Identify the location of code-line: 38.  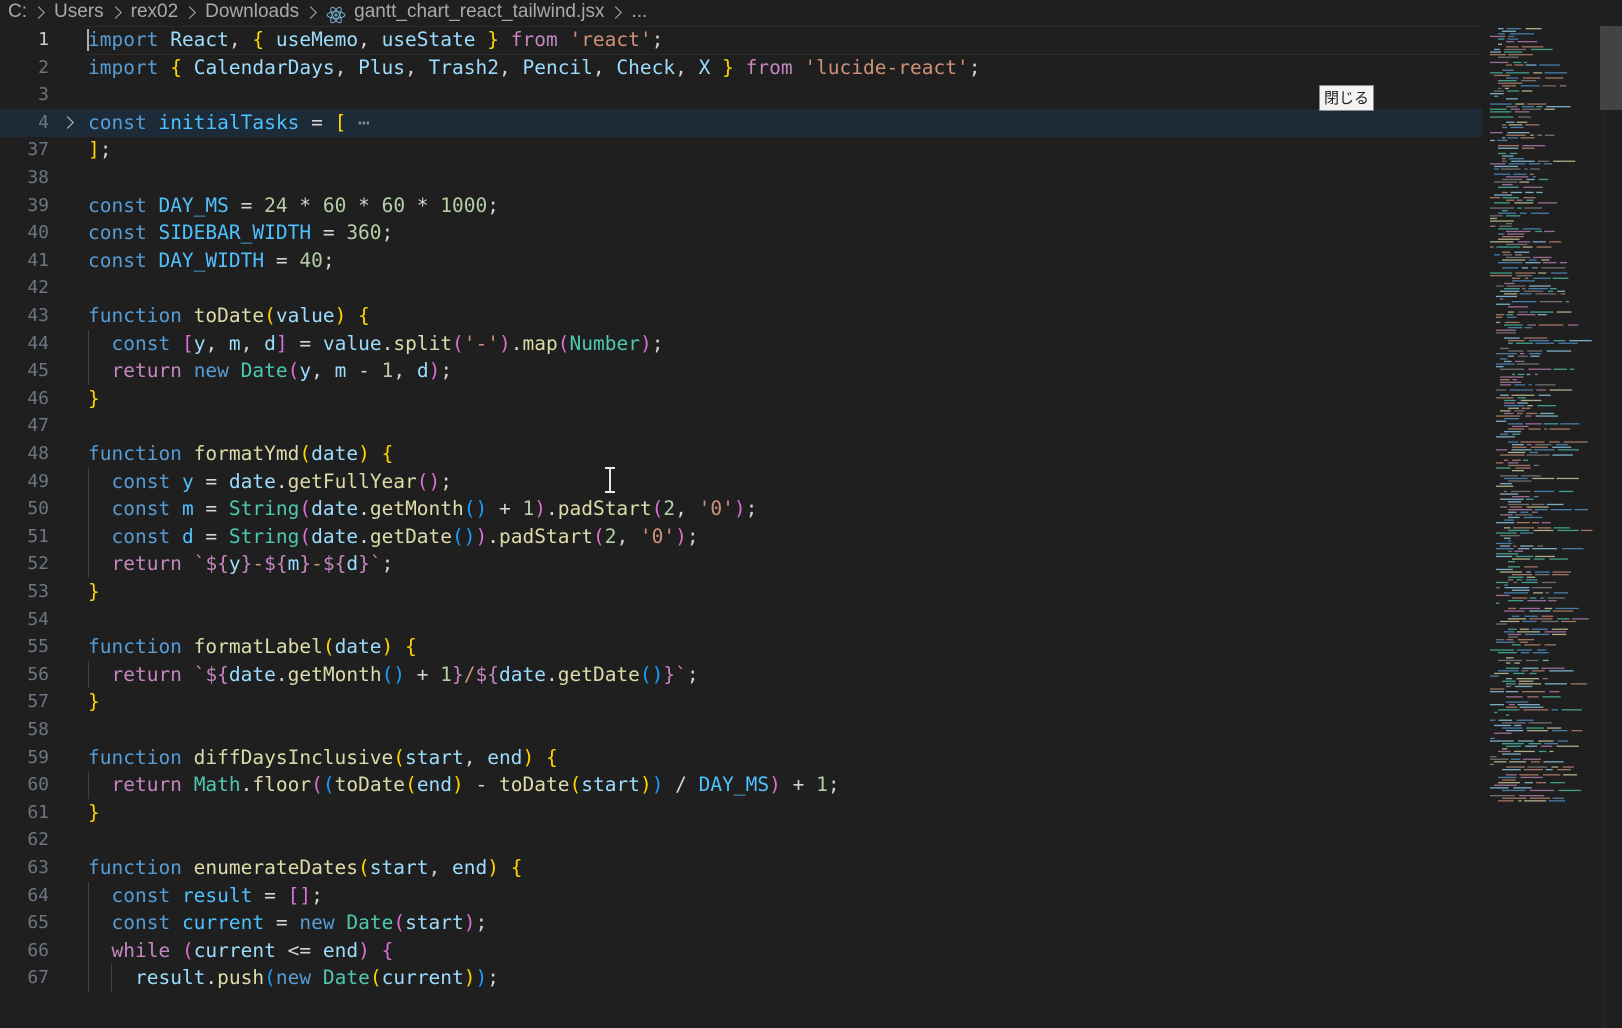
(742, 178).